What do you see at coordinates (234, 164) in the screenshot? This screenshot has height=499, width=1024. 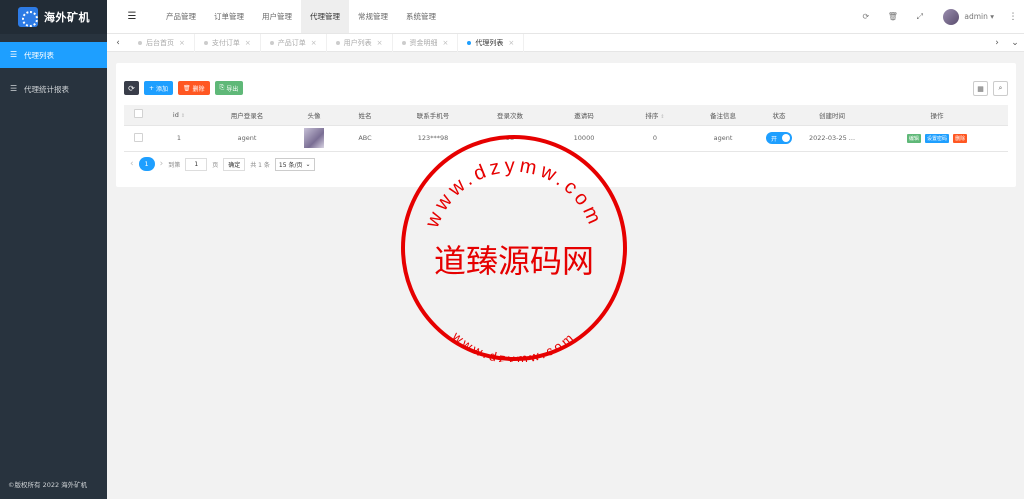 I see `goto-confirm-button: 确定` at bounding box center [234, 164].